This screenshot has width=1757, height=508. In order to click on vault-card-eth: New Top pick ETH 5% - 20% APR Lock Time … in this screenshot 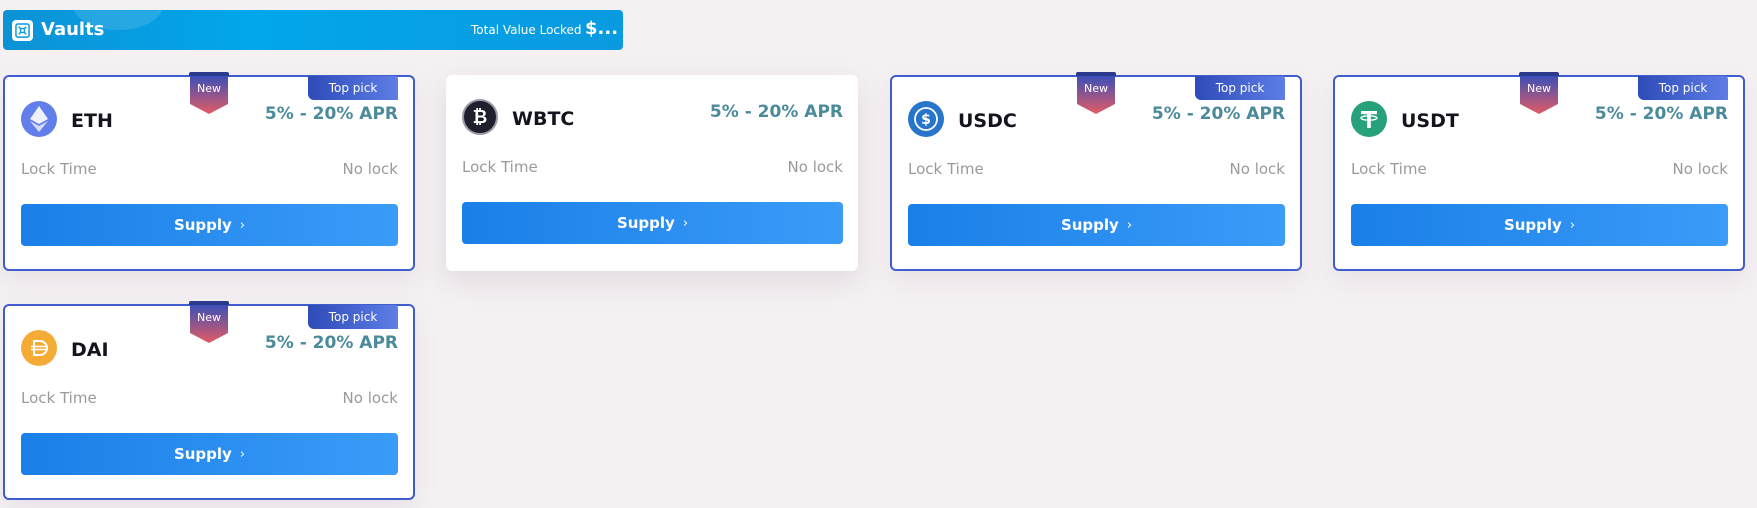, I will do `click(209, 171)`.